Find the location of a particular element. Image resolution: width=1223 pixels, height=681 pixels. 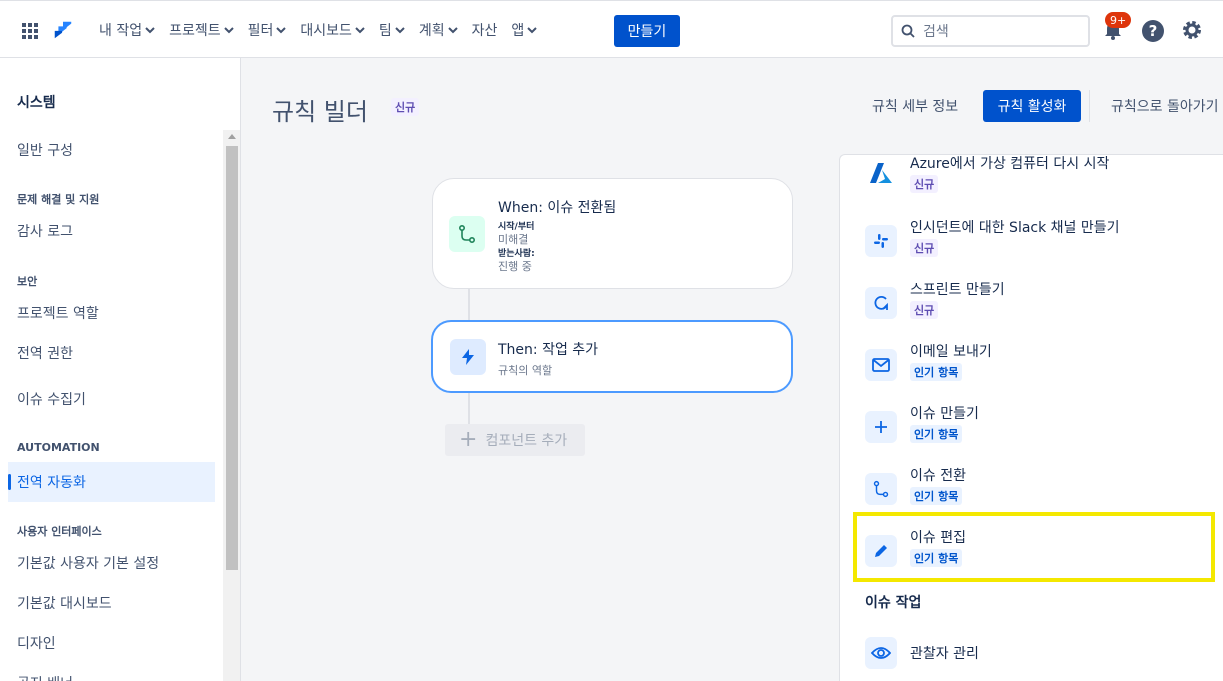

sidebar-section-automation: AUTOMATION is located at coordinates (58, 447).